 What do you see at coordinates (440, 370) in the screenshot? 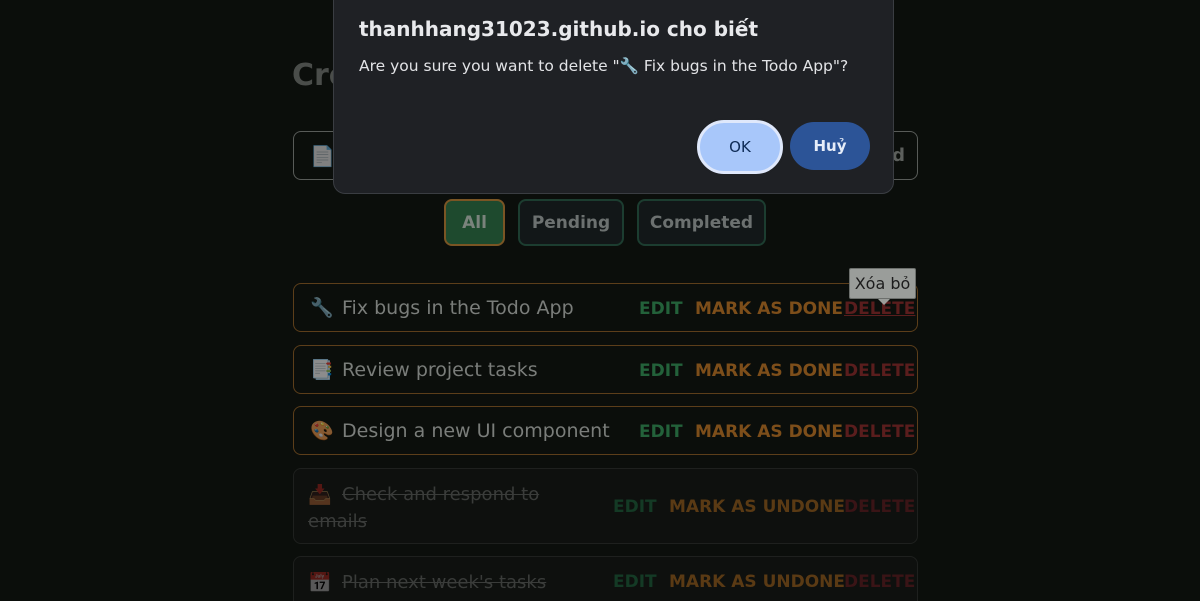
I see `todo-text: Review project tasks` at bounding box center [440, 370].